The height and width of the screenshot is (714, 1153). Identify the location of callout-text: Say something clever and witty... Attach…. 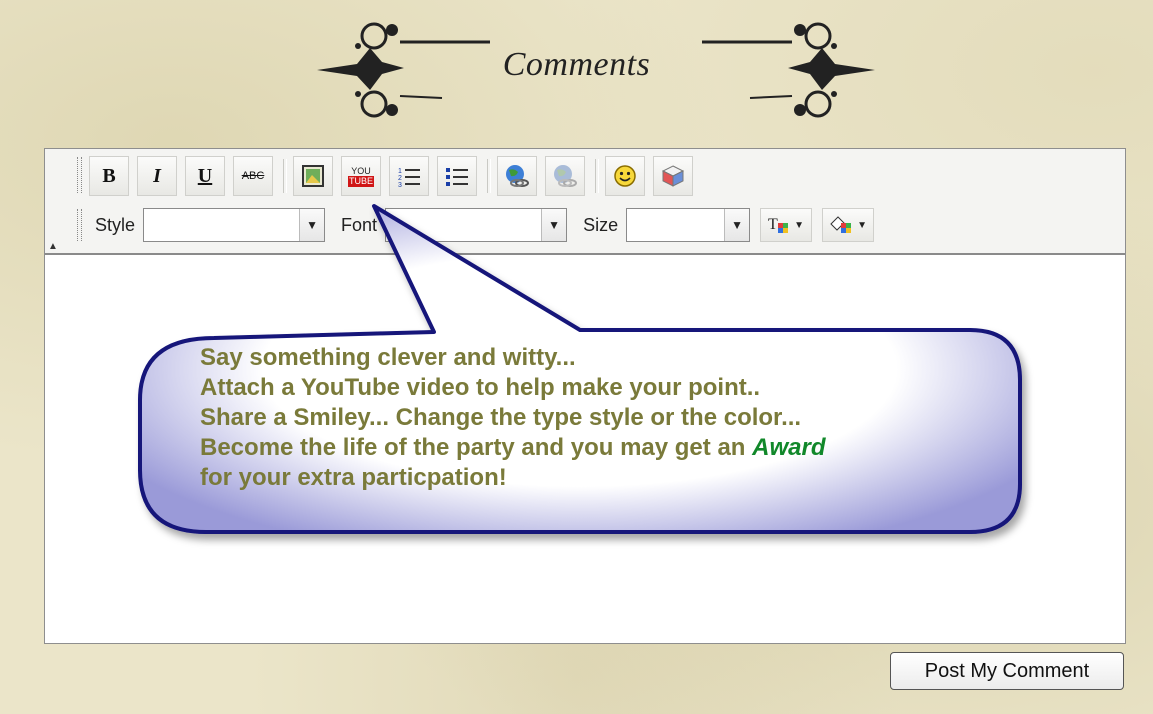
(610, 418).